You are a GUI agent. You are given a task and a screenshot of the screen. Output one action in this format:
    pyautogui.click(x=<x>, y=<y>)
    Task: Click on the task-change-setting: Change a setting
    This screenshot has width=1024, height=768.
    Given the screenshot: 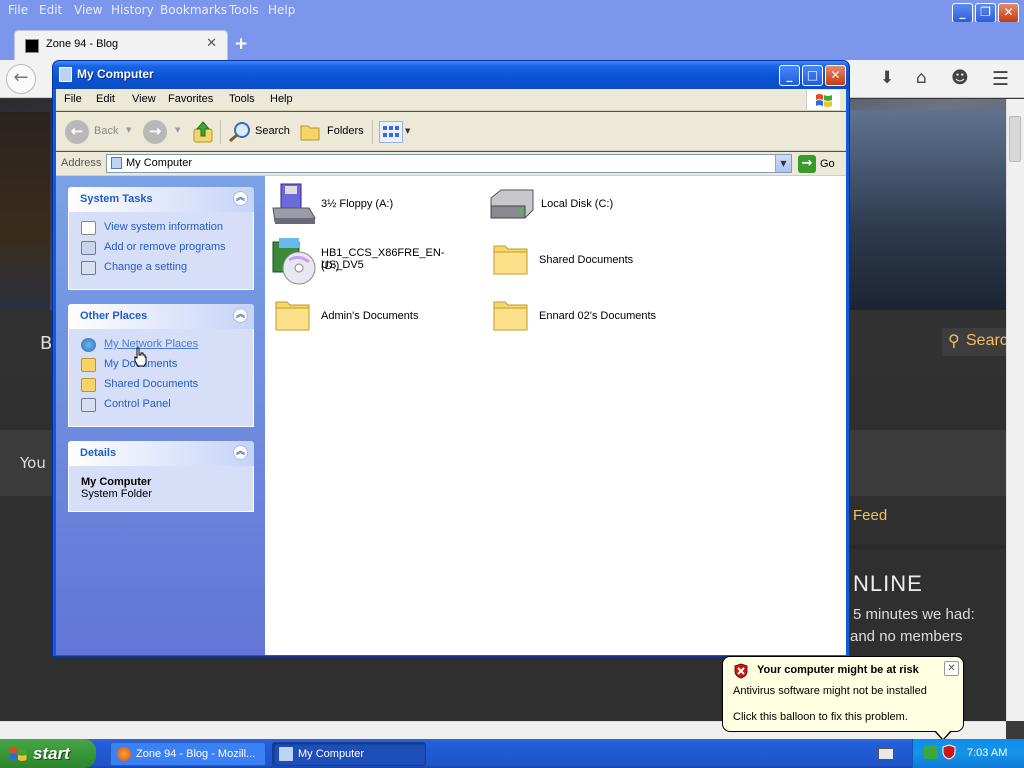 What is the action you would take?
    pyautogui.click(x=161, y=268)
    